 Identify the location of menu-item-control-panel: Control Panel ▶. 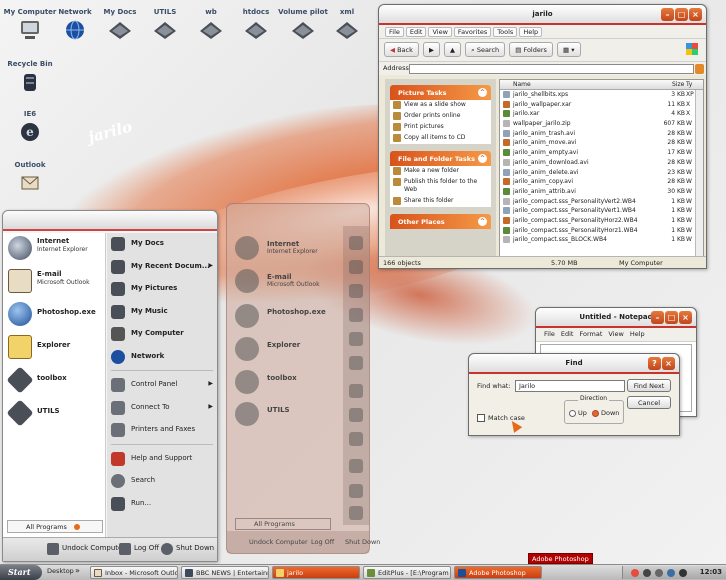
(162, 385).